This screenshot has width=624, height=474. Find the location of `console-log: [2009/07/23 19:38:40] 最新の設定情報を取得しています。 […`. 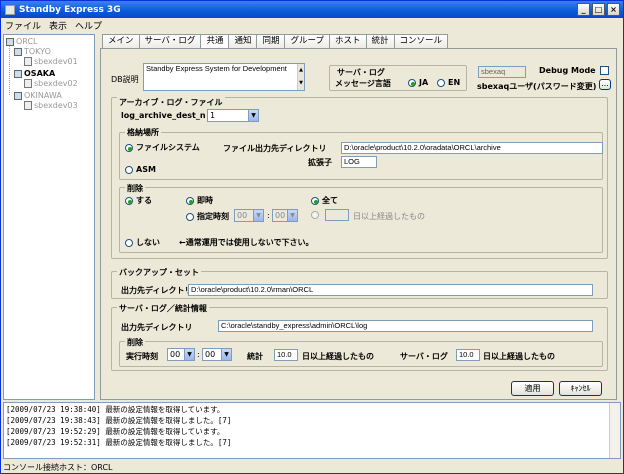

console-log: [2009/07/23 19:38:40] 最新の設定情報を取得しています。 [… is located at coordinates (312, 430).